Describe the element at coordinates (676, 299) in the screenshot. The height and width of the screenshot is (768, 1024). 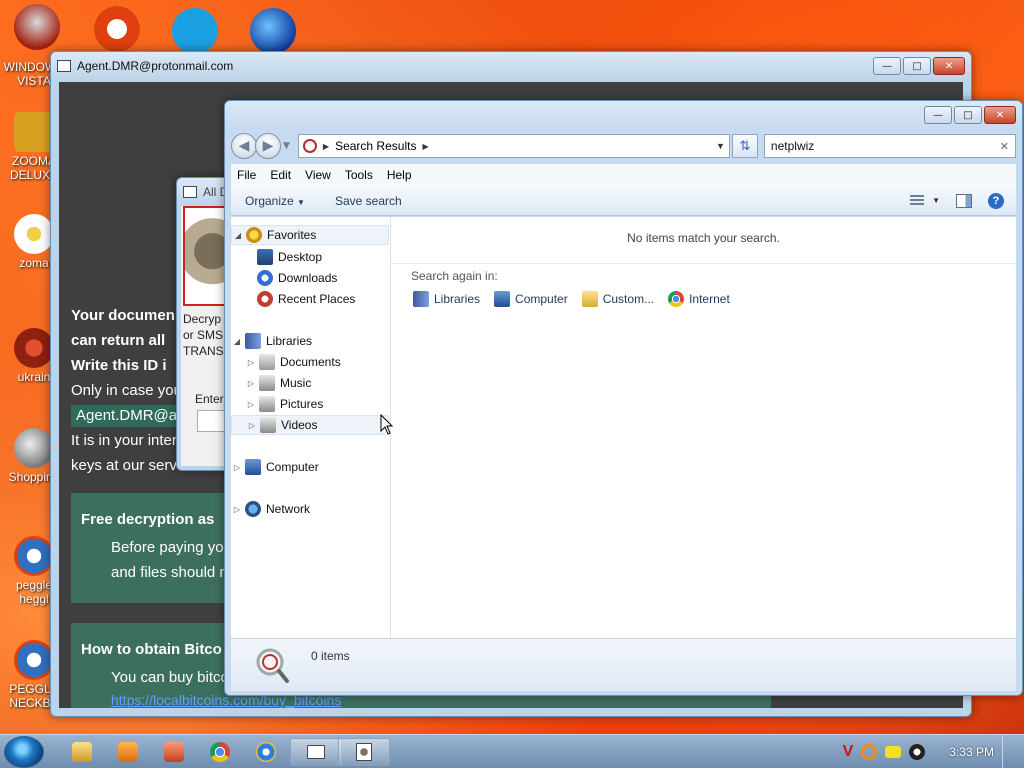
I see `chrome-icon` at that location.